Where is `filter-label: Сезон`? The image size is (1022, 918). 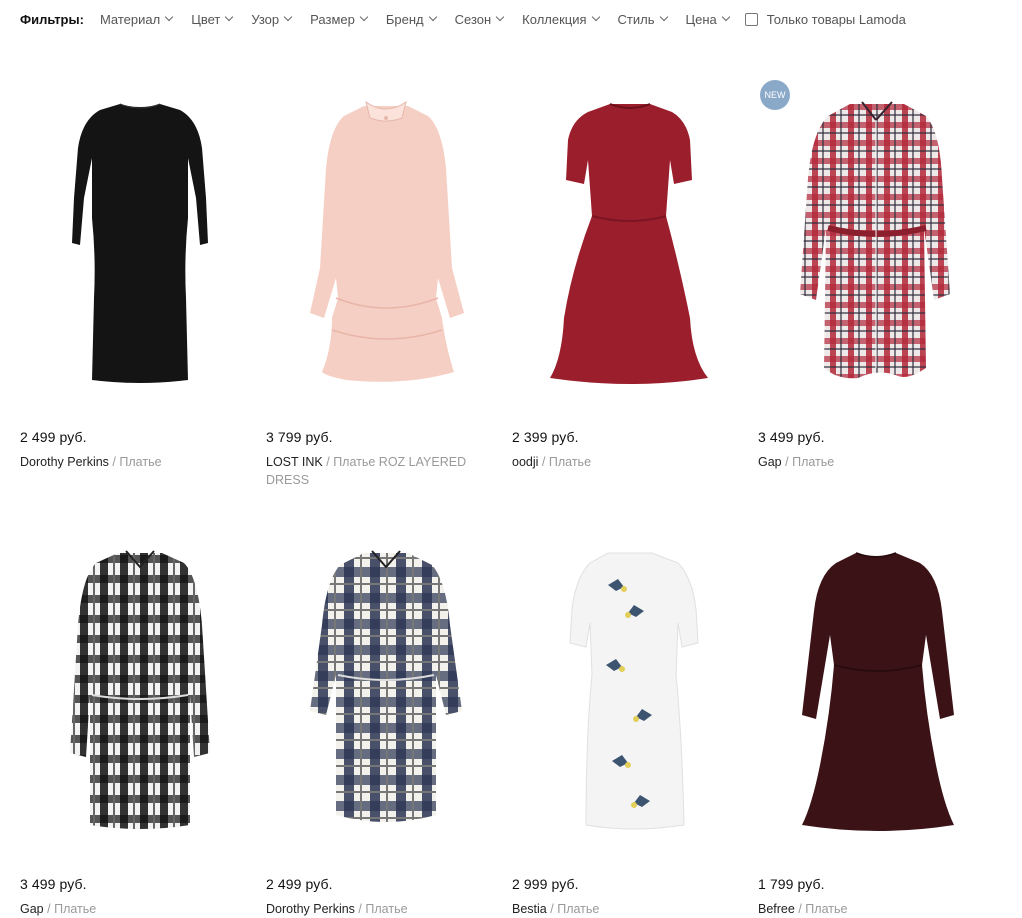
filter-label: Сезон is located at coordinates (473, 19).